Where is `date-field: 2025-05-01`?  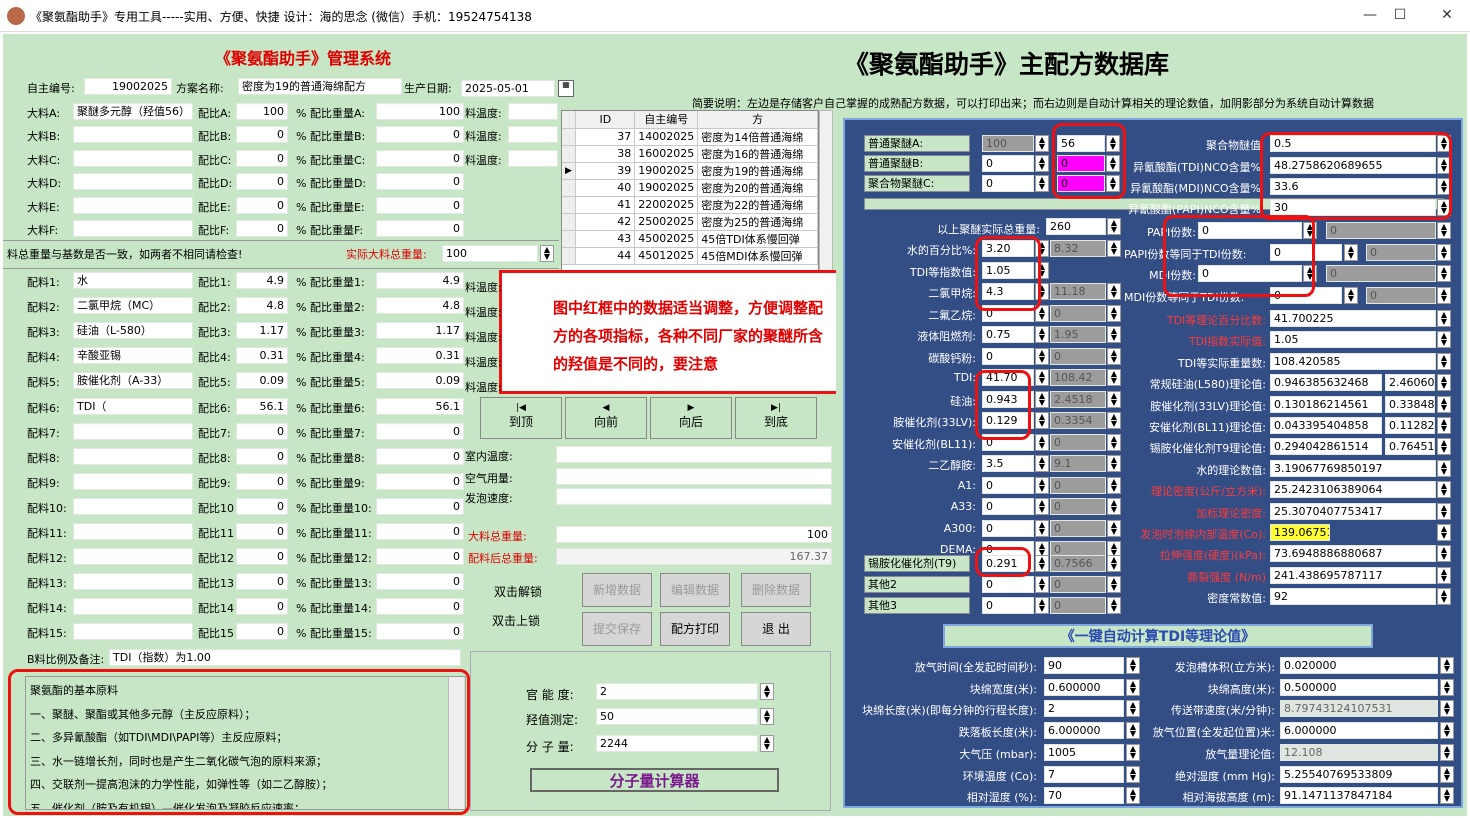 date-field: 2025-05-01 is located at coordinates (508, 88).